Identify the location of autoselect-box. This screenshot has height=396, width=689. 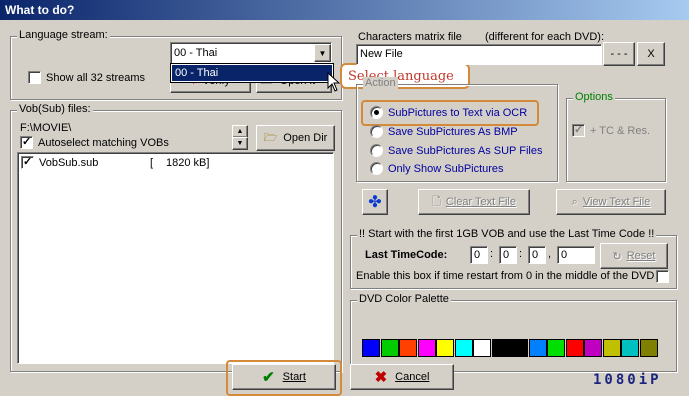
(26, 142).